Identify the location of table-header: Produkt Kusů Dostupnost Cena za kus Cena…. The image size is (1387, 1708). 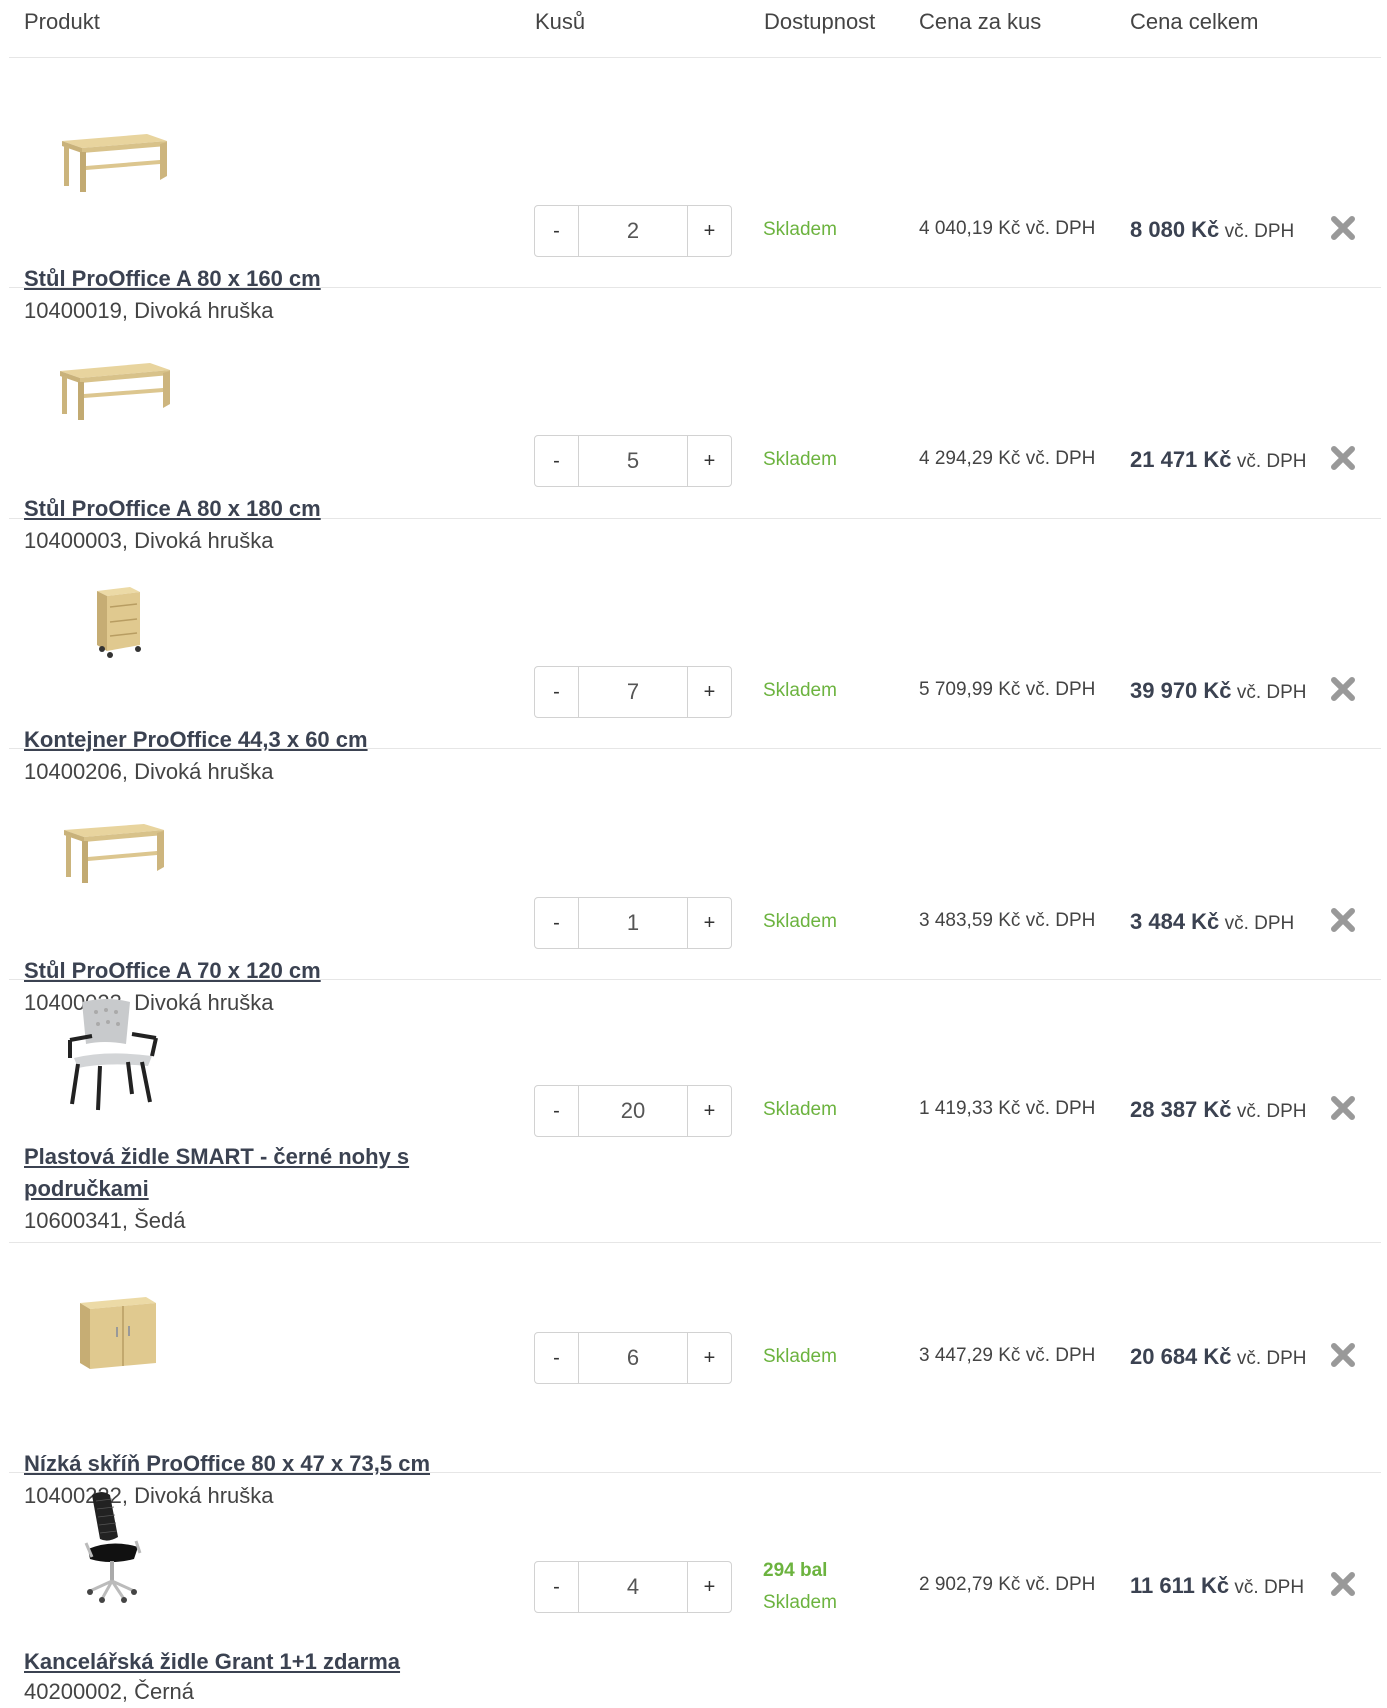
(695, 29).